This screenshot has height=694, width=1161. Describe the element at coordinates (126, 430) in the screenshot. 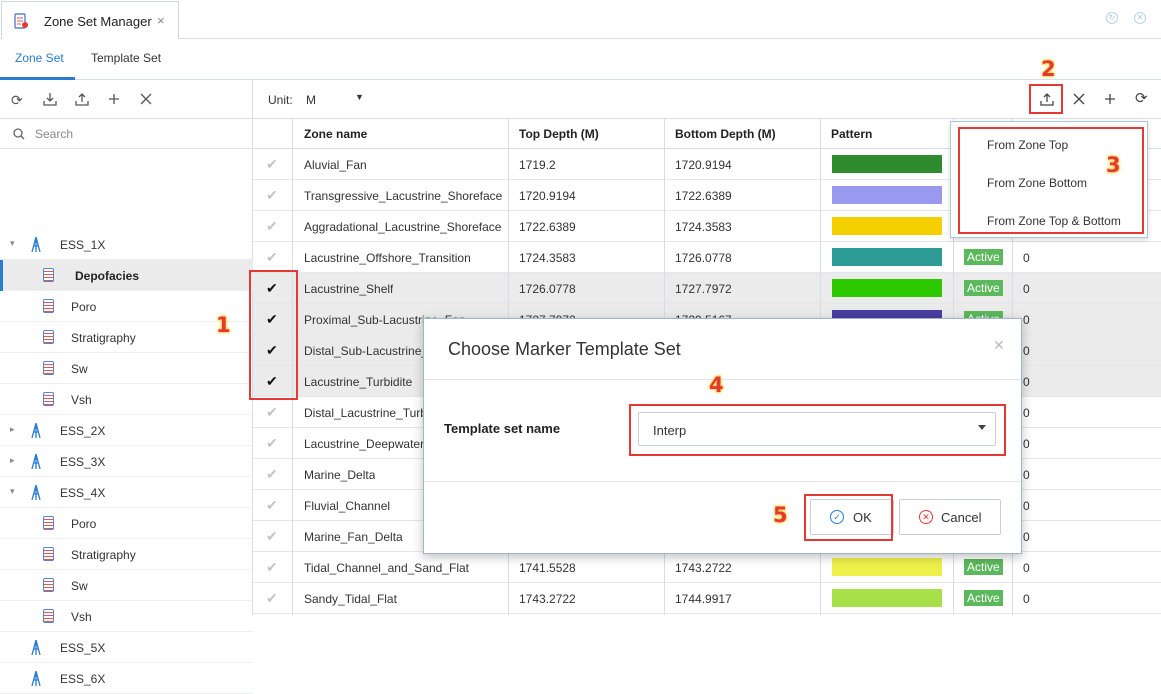

I see `tree-well-item: ▸ ESS_2X` at that location.